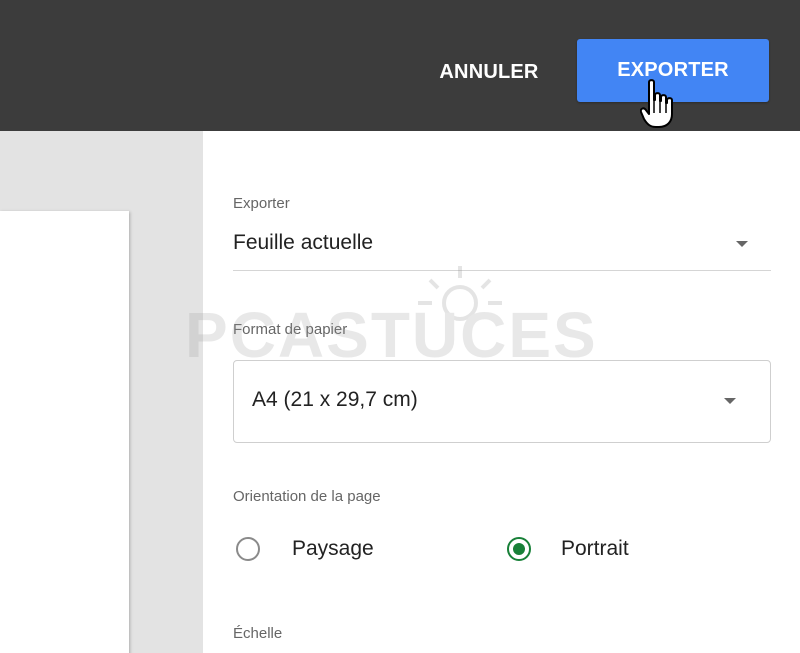  Describe the element at coordinates (290, 329) in the screenshot. I see `paper-format-label: Format de papier` at that location.